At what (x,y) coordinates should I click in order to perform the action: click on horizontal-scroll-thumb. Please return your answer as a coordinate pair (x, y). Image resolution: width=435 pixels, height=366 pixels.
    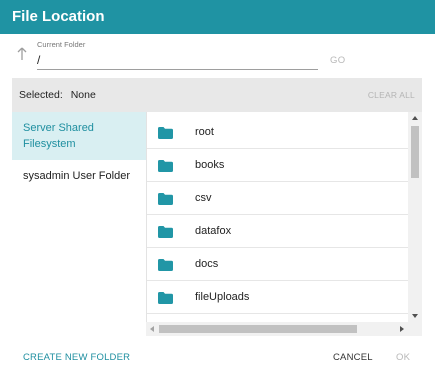
    Looking at the image, I should click on (258, 329).